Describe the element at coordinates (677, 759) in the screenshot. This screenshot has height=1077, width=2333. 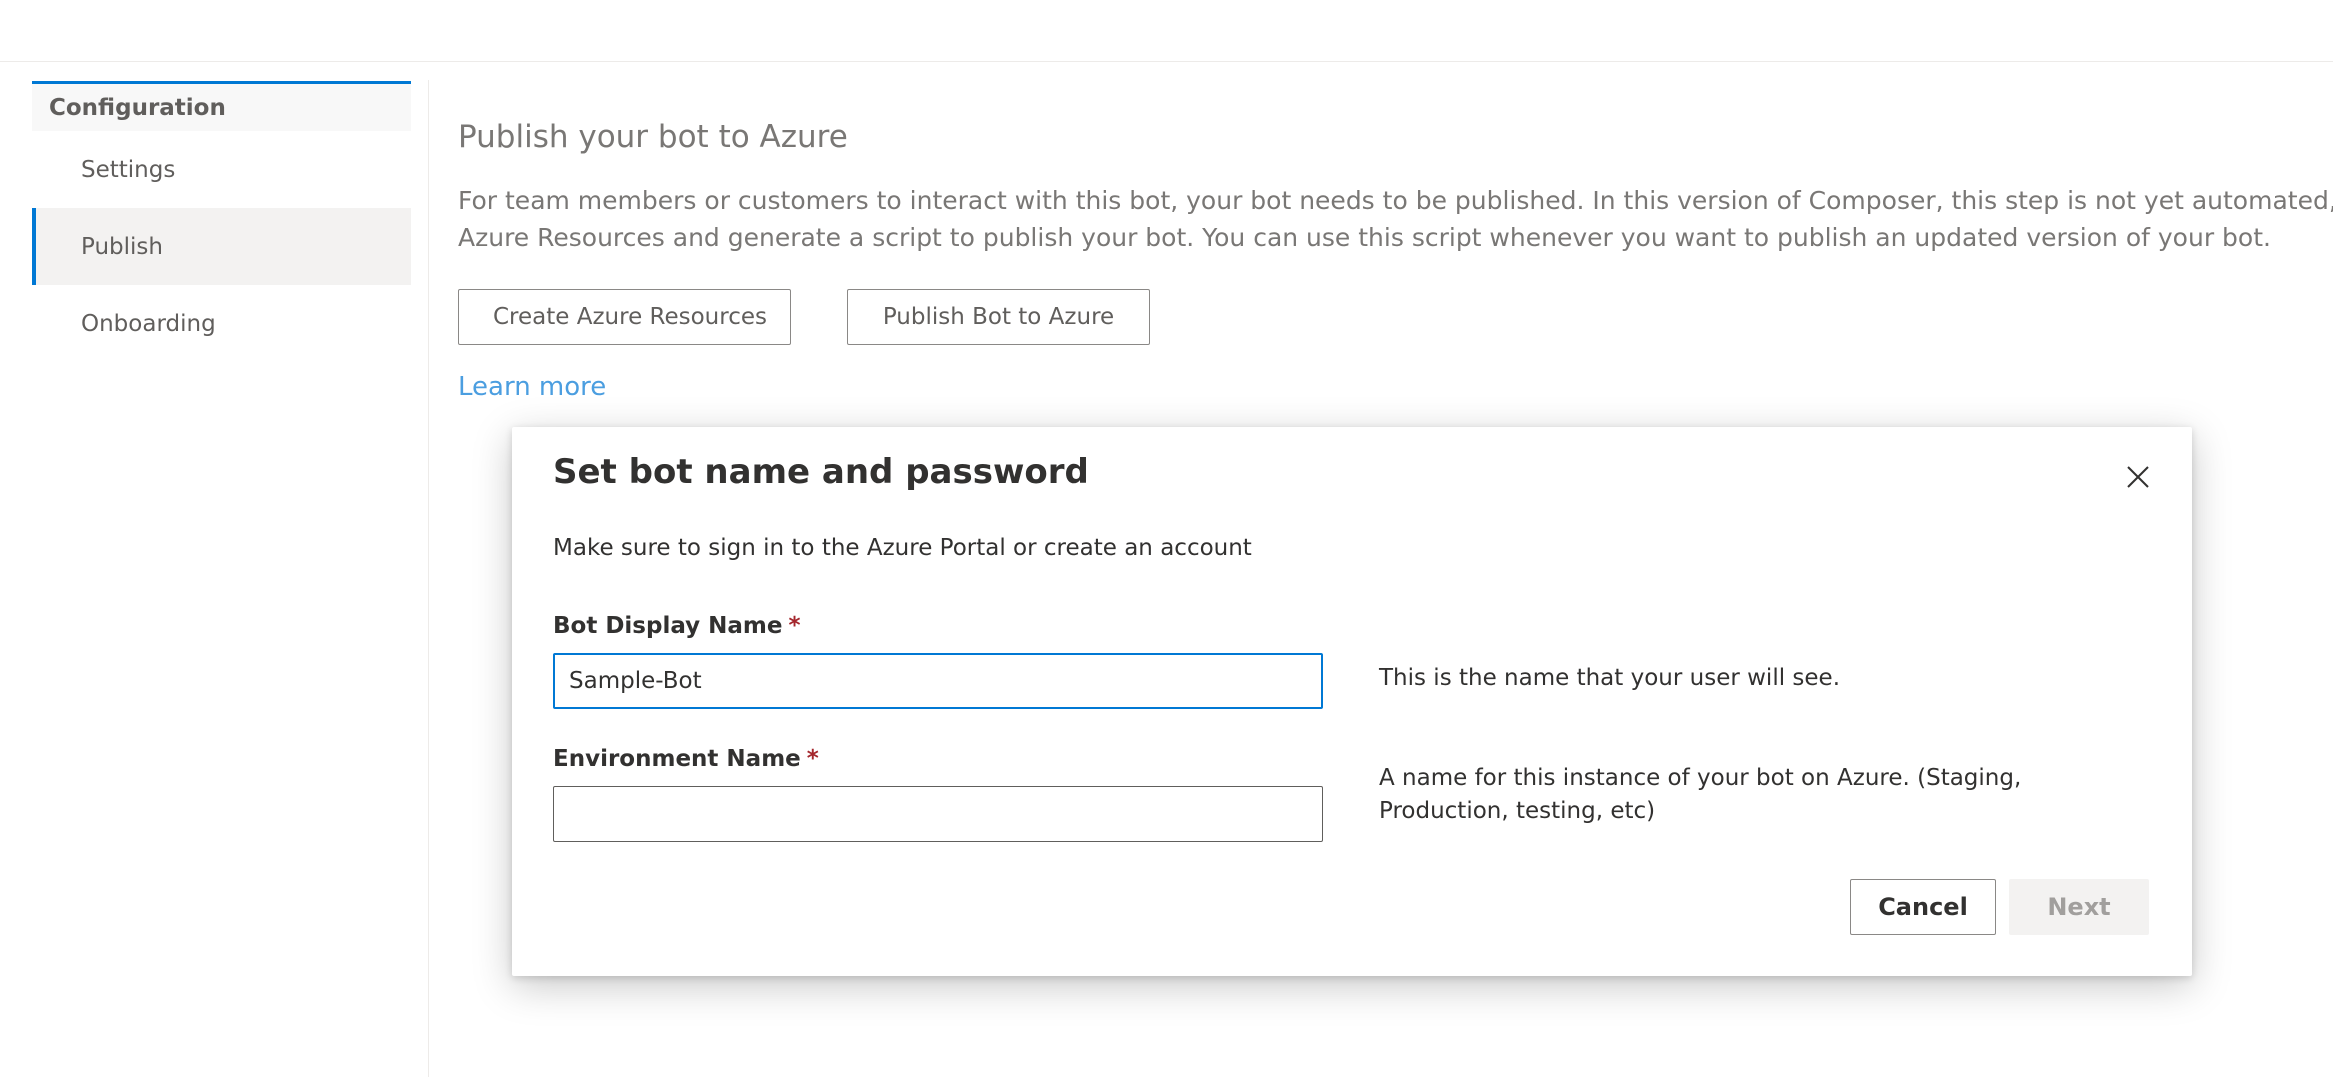
I see `environment-name-label-text: Environment Name` at that location.